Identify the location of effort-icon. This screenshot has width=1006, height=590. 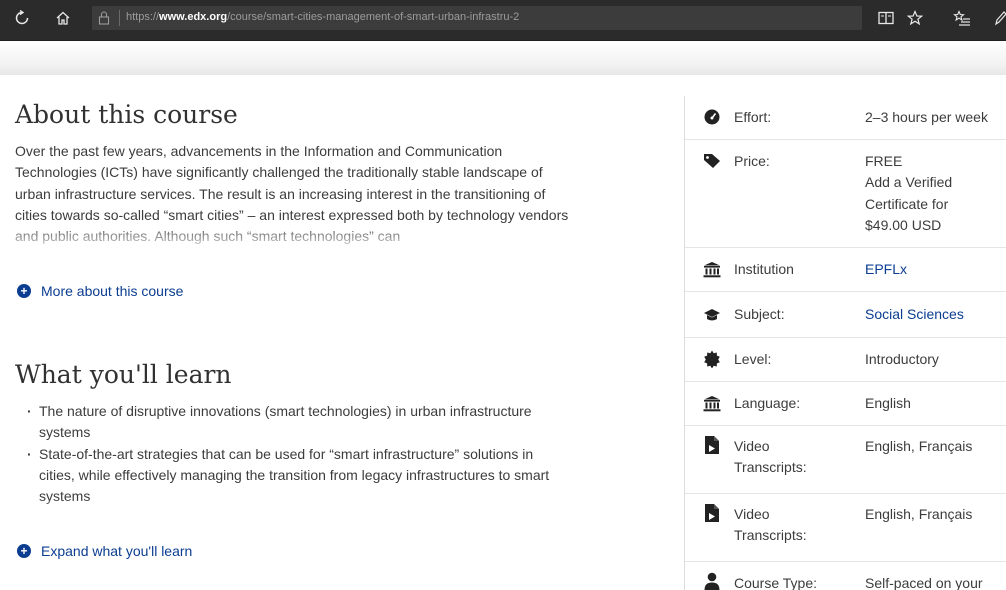
(712, 117).